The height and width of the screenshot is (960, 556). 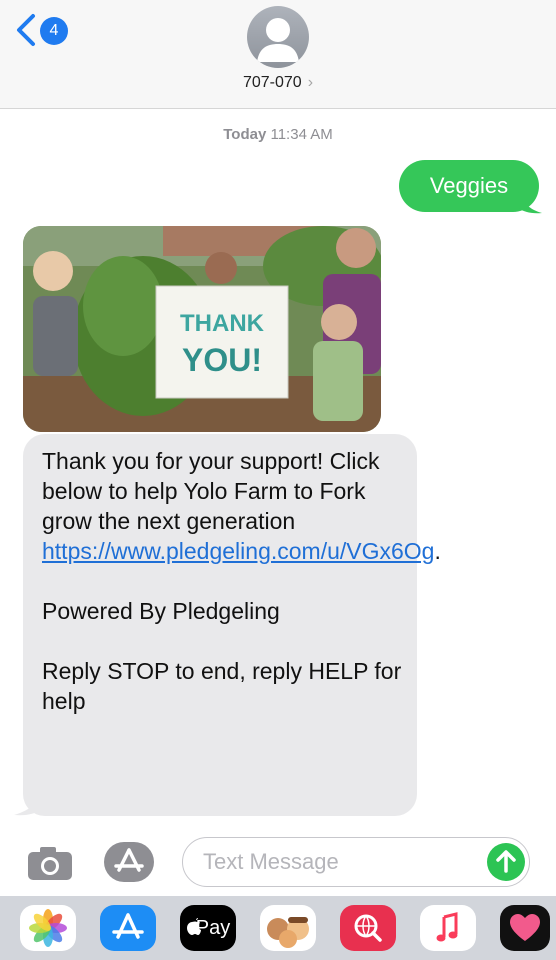 I want to click on chevron-right-icon: ›, so click(x=310, y=82).